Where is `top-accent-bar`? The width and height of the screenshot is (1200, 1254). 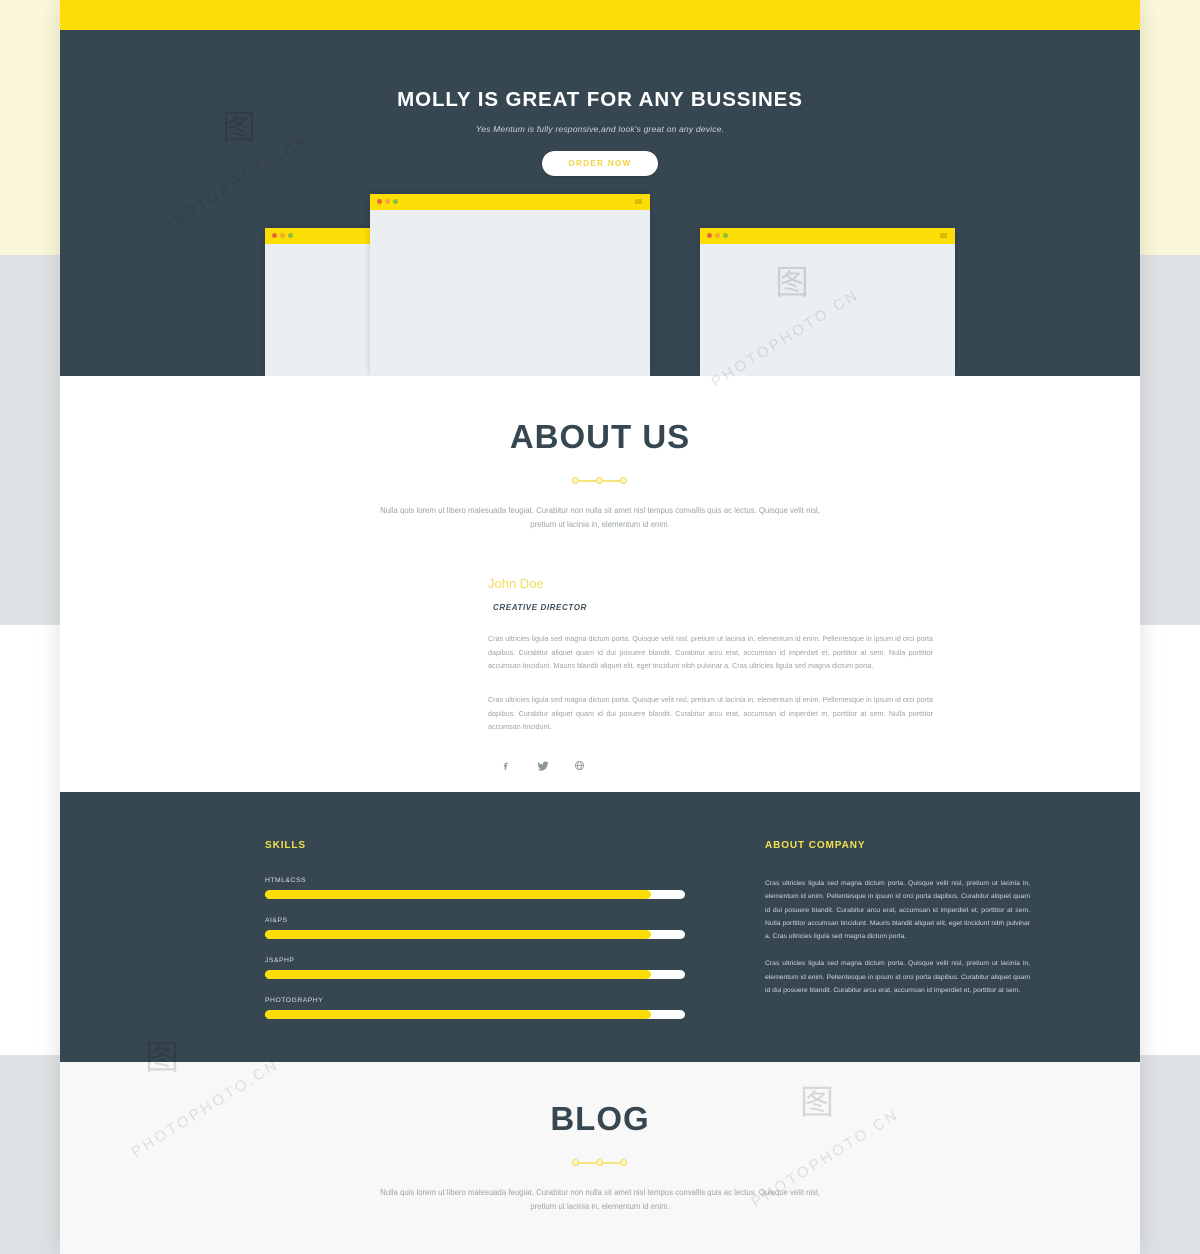 top-accent-bar is located at coordinates (600, 15).